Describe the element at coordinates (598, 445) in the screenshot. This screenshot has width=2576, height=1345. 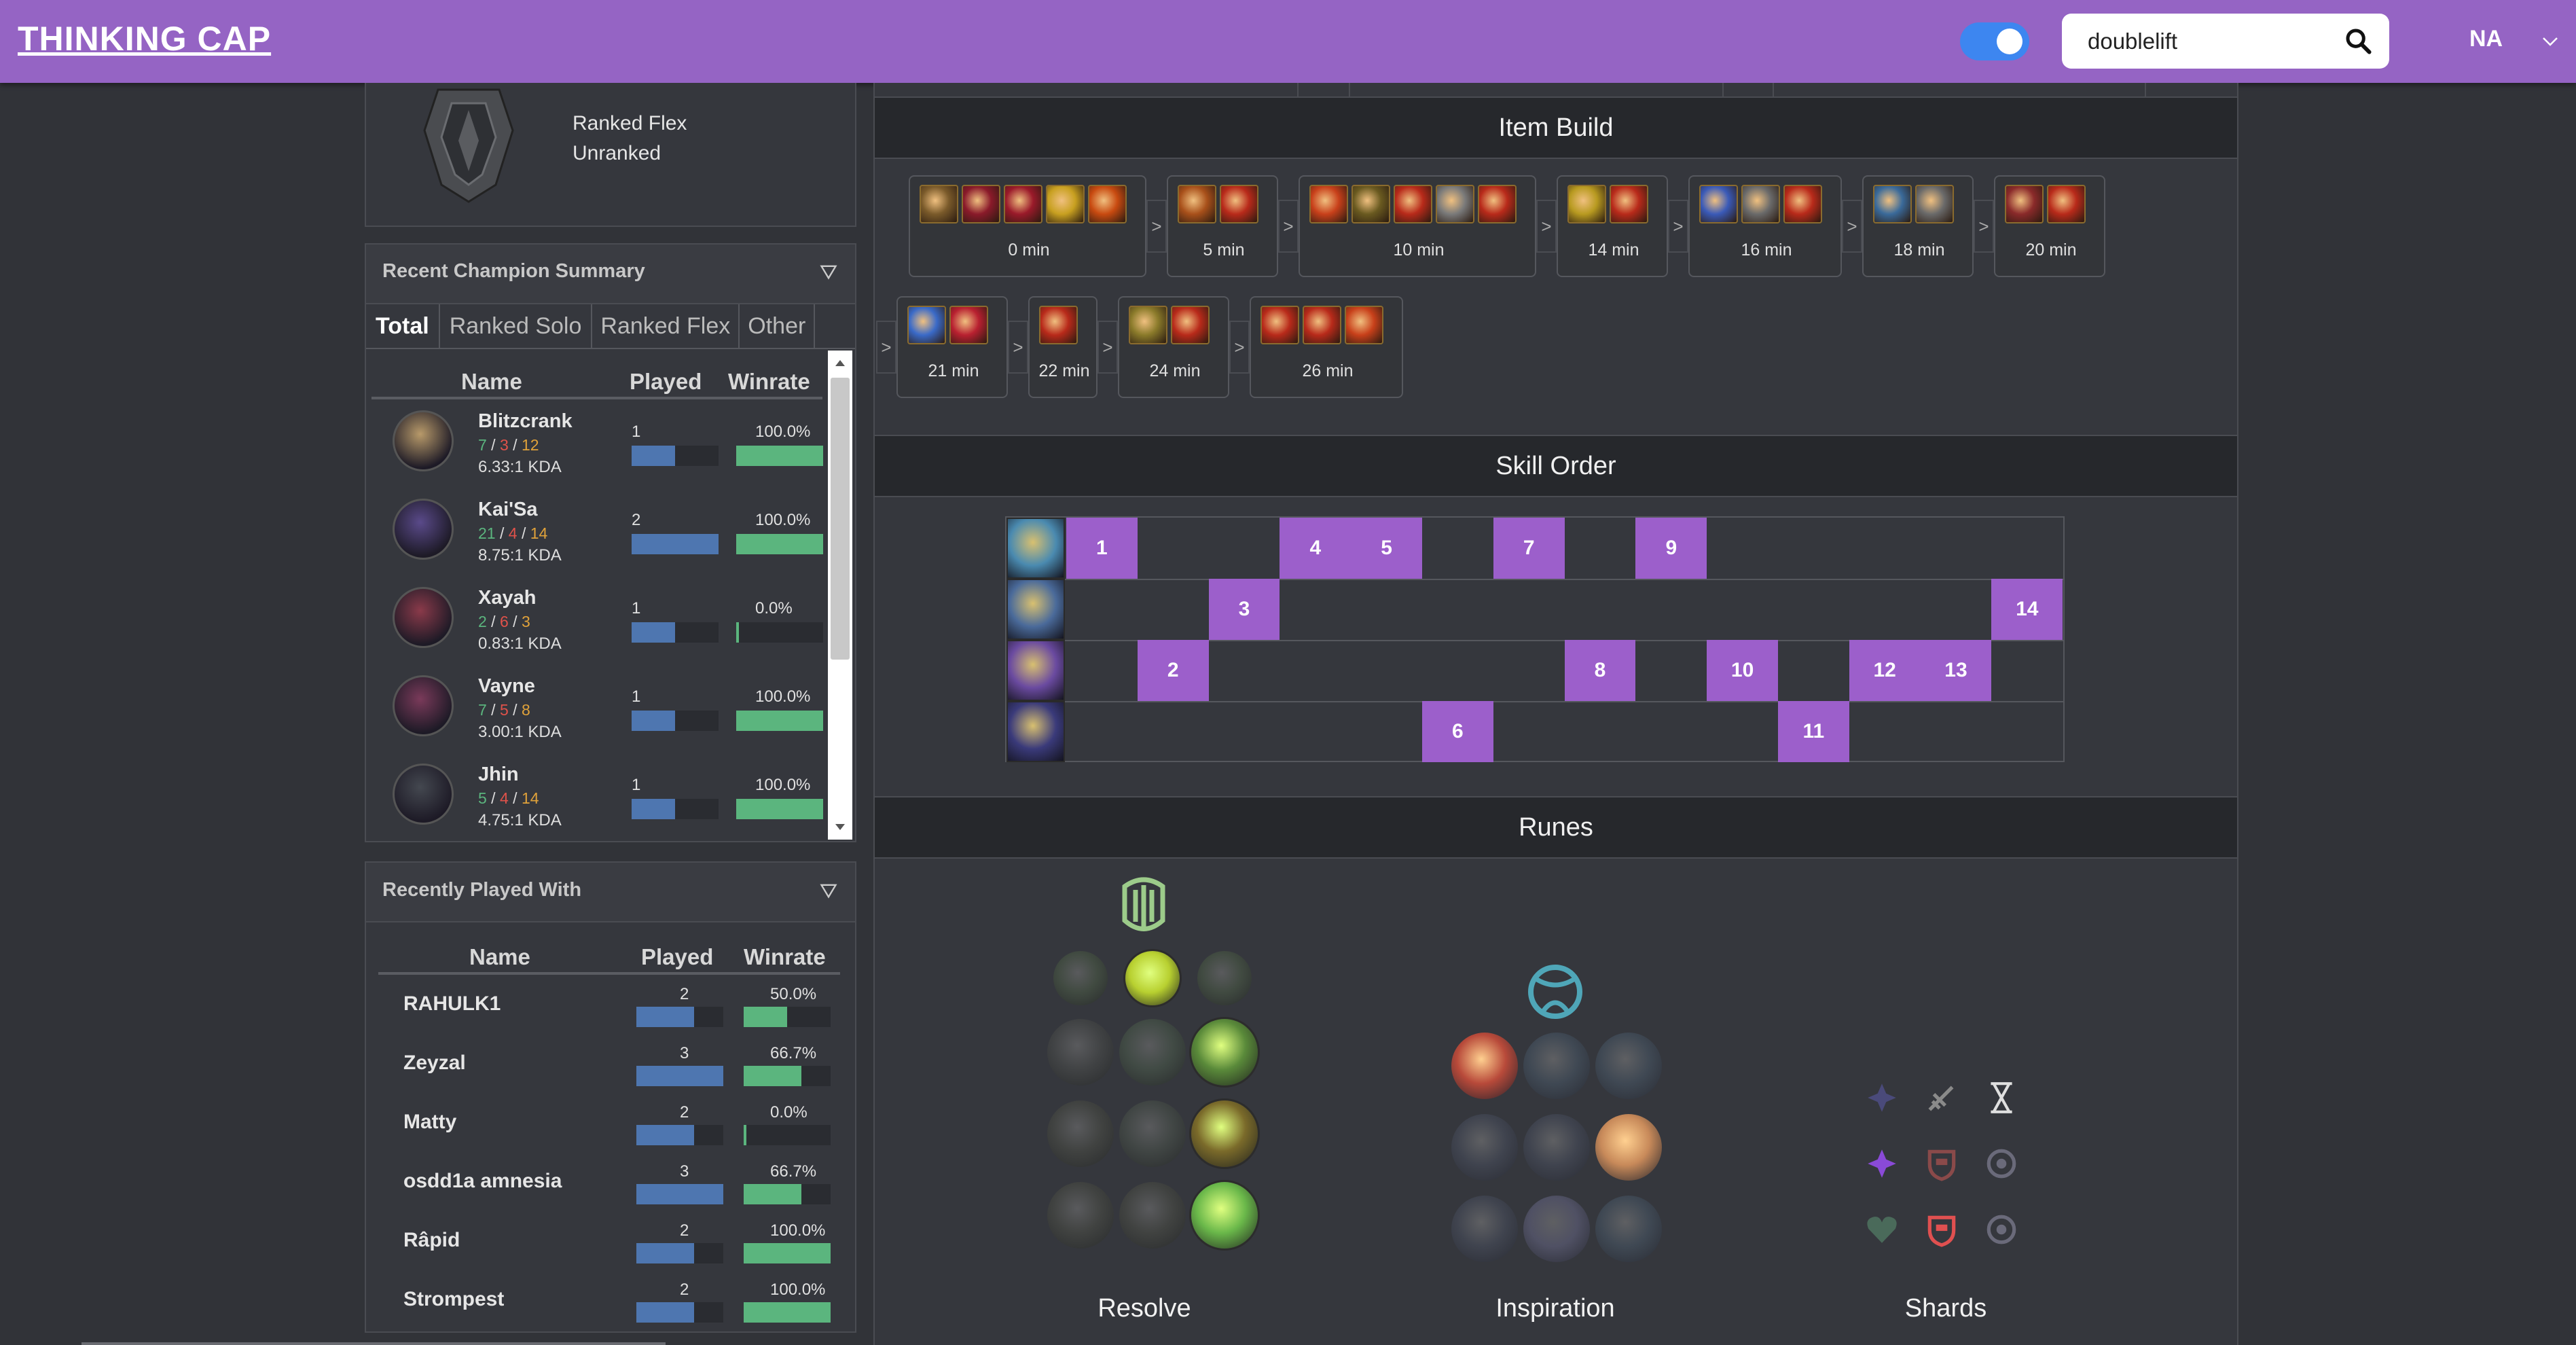
I see `champion-row: Blitzcrank 7 / 3 / 12 6.33:1 KDA 1 100.0%` at that location.